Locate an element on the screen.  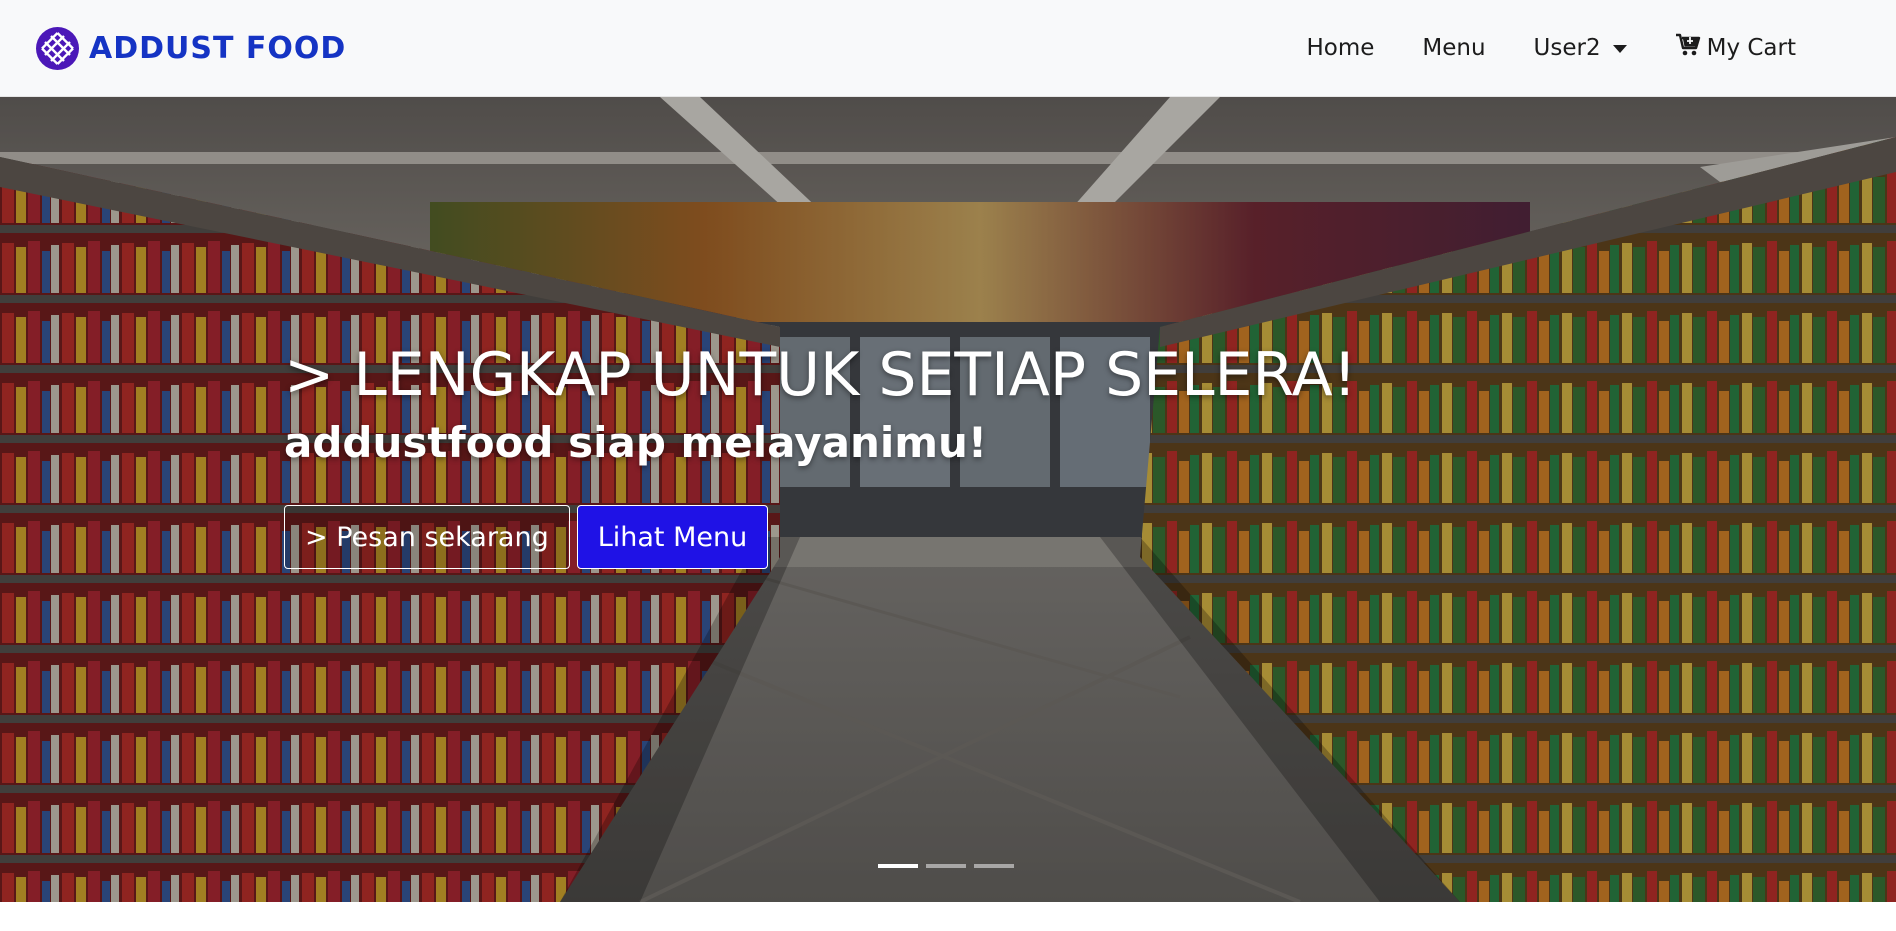
view-menu-button: Lihat Menu is located at coordinates (672, 537).